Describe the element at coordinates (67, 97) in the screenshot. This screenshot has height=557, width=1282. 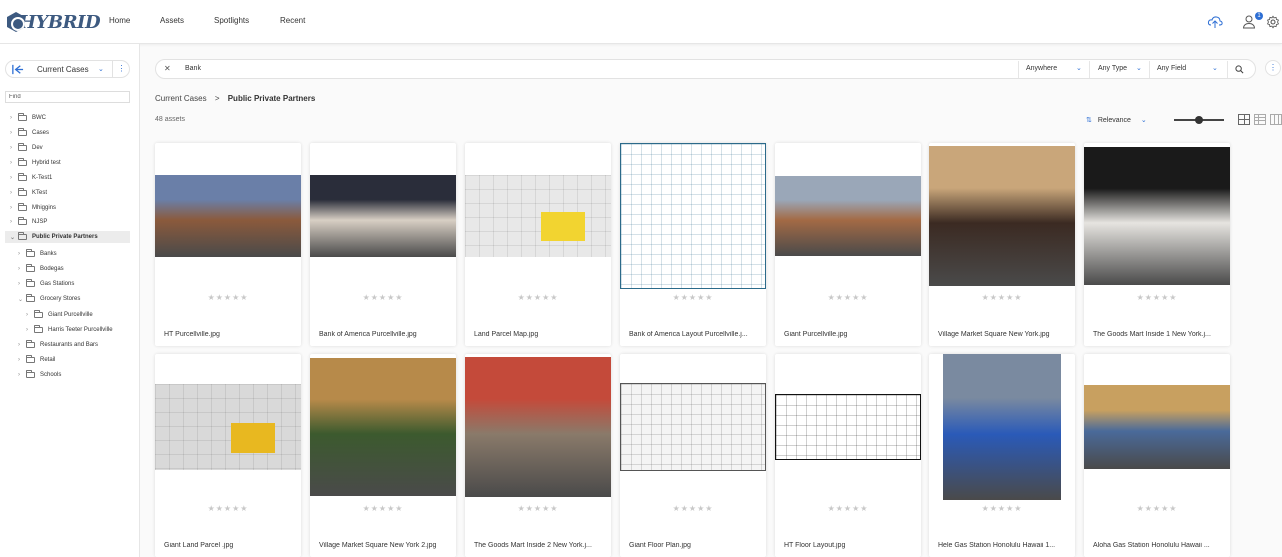
I see `find-input` at that location.